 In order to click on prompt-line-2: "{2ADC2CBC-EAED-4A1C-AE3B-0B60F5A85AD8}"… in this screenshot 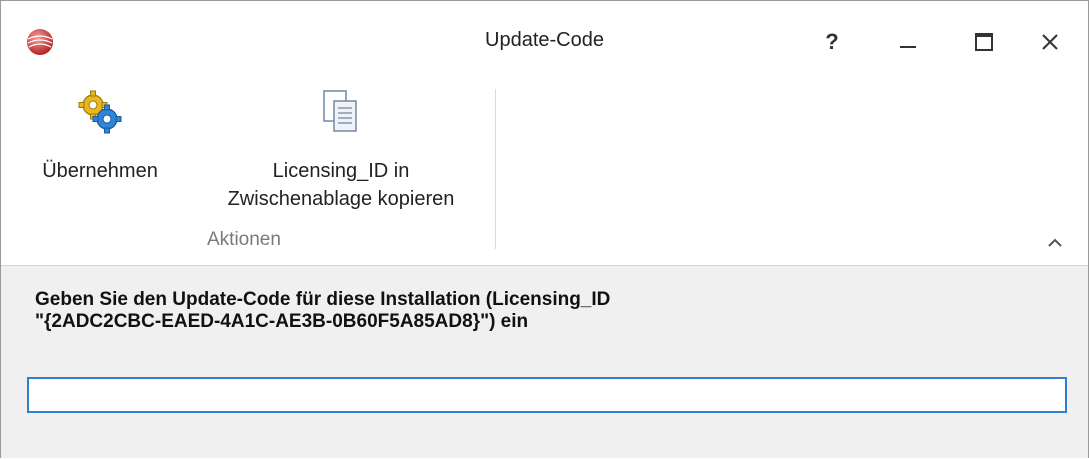, I will do `click(282, 321)`.